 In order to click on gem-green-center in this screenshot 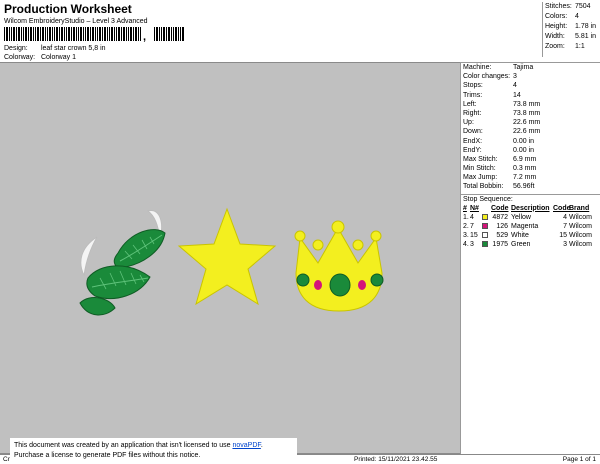, I will do `click(340, 285)`.